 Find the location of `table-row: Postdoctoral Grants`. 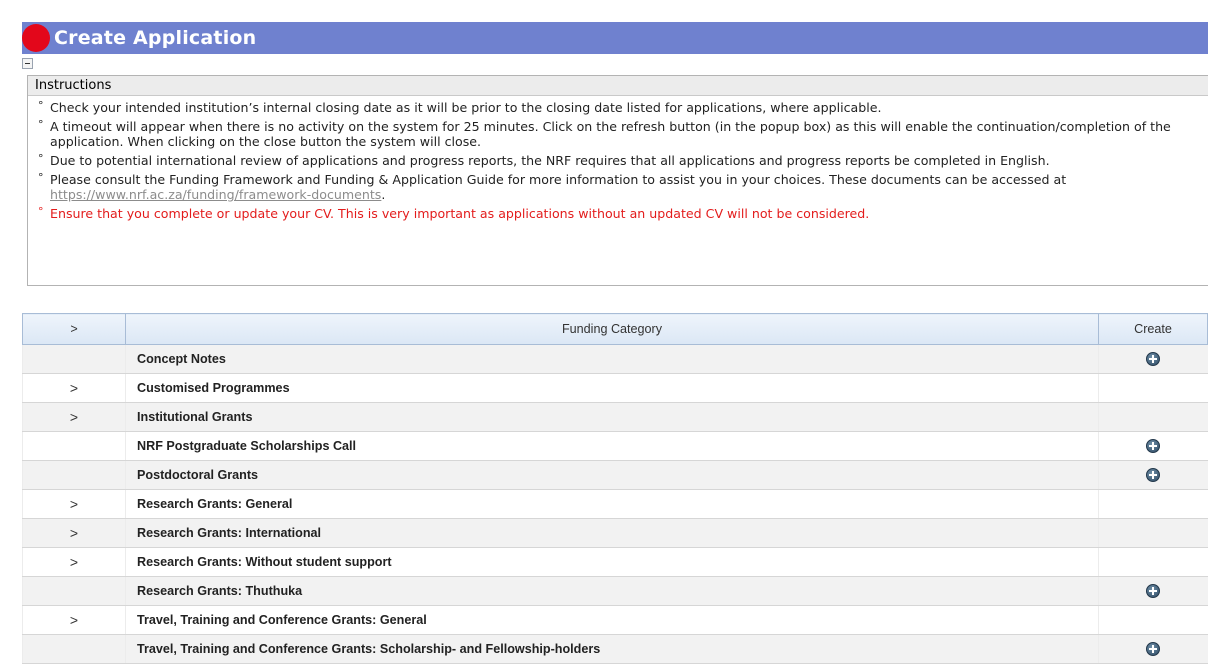

table-row: Postdoctoral Grants is located at coordinates (615, 475).